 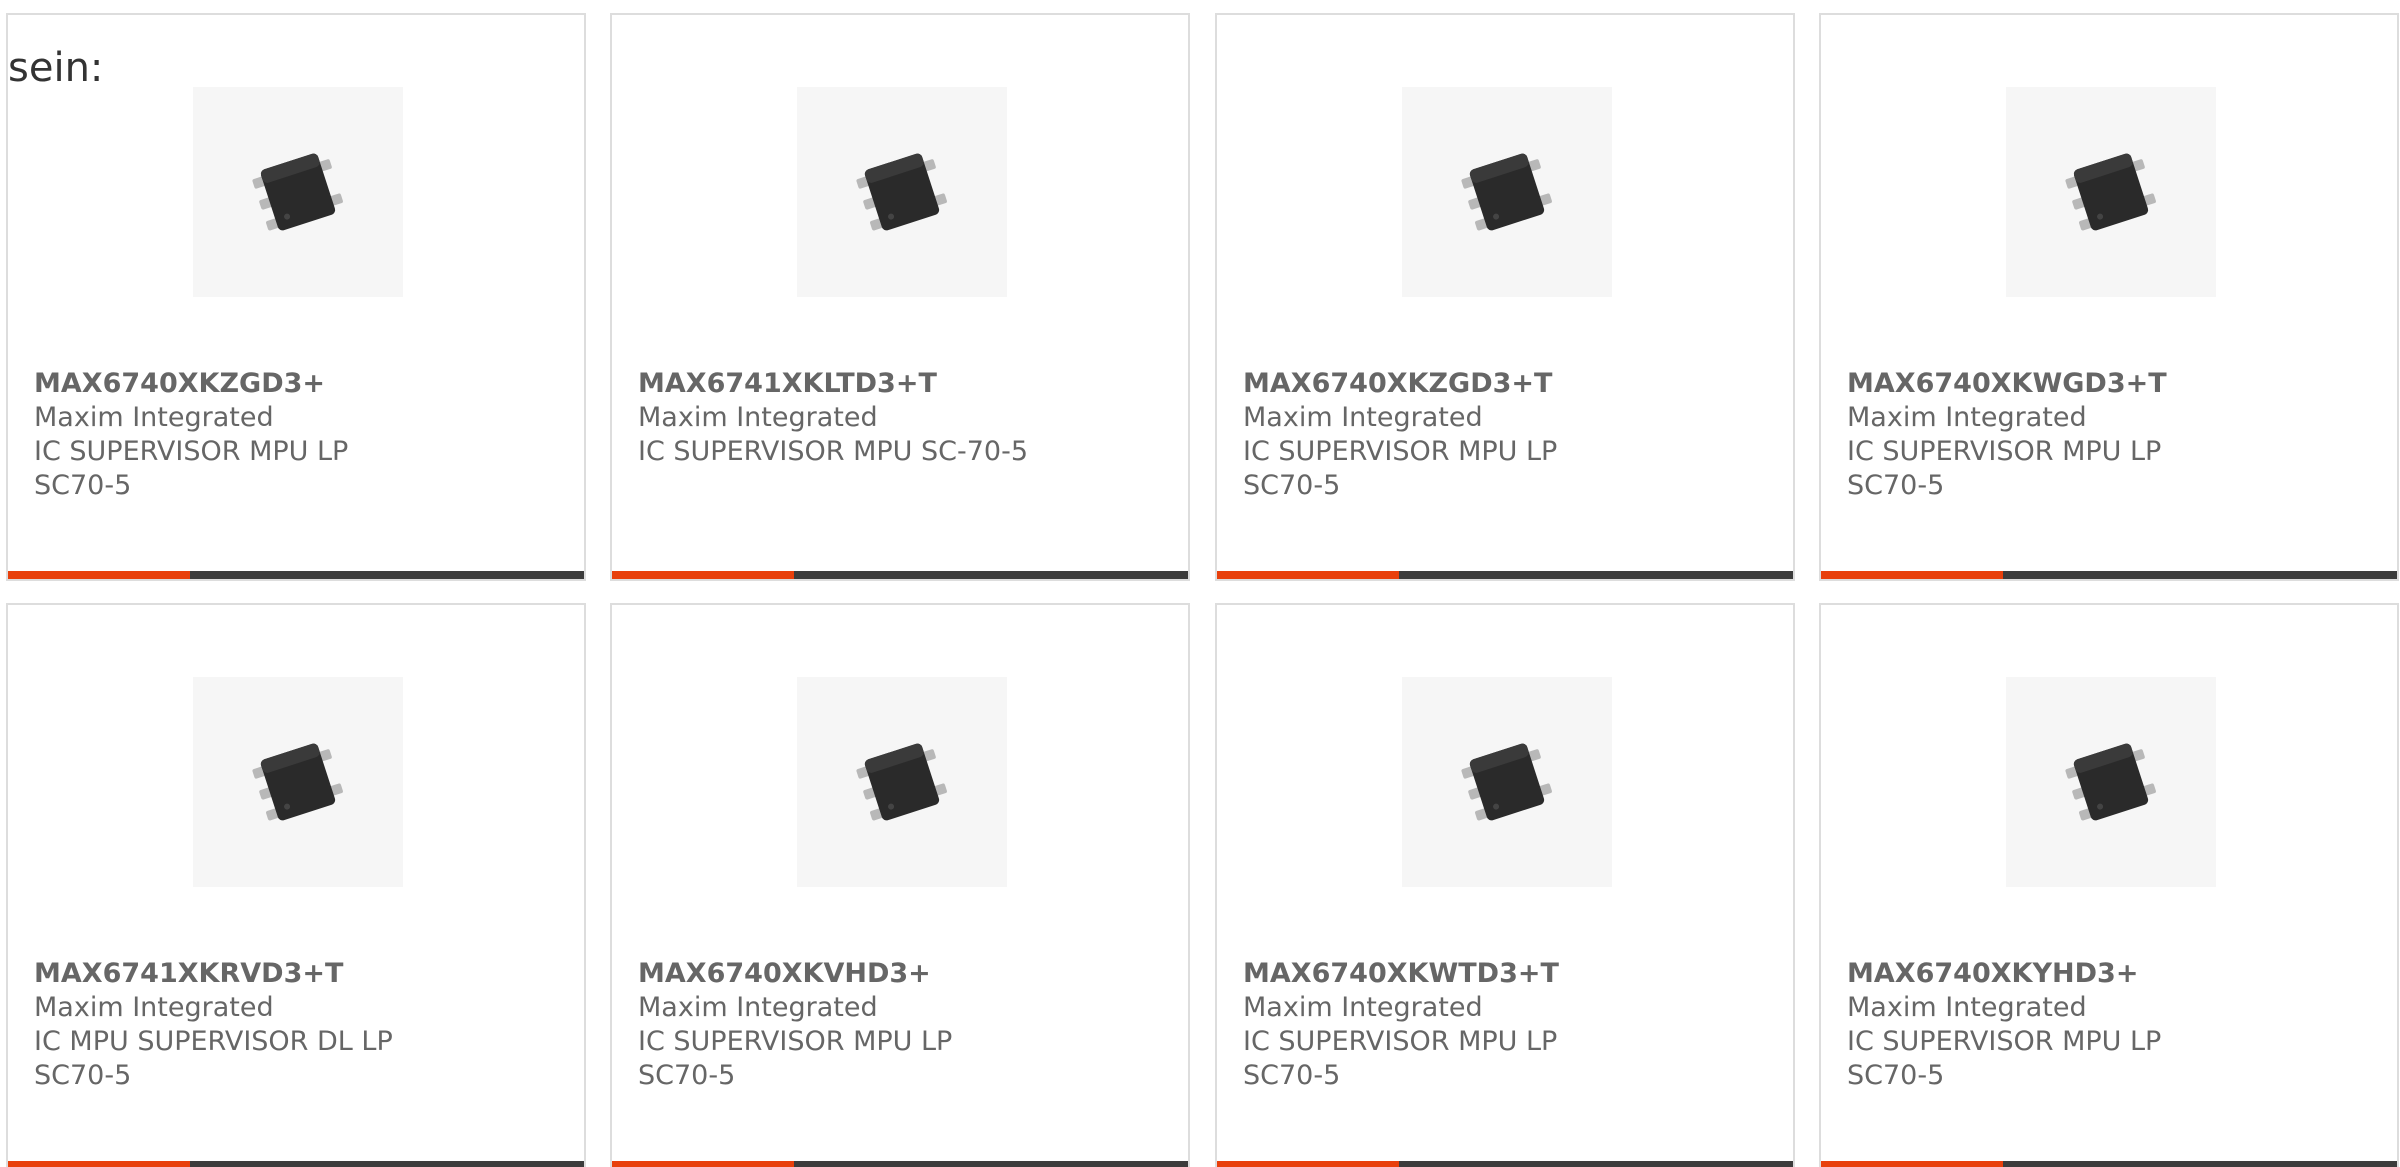 What do you see at coordinates (2047, 974) in the screenshot?
I see `part-number: MAX6740XKYHD3+` at bounding box center [2047, 974].